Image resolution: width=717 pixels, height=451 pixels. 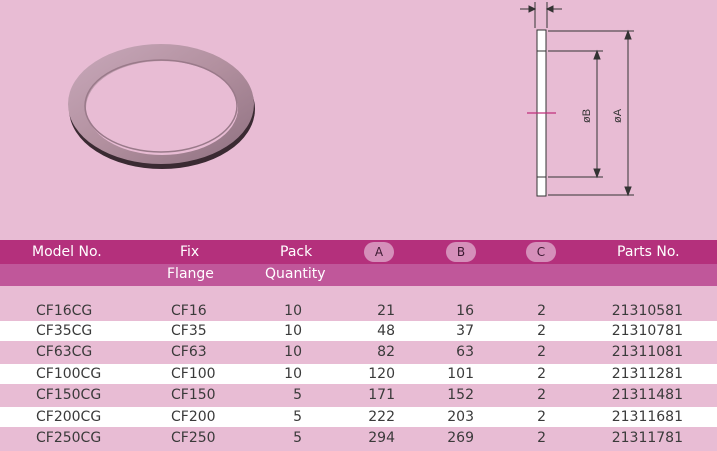 What do you see at coordinates (295, 274) in the screenshot?
I see `header-quantity: Quantity` at bounding box center [295, 274].